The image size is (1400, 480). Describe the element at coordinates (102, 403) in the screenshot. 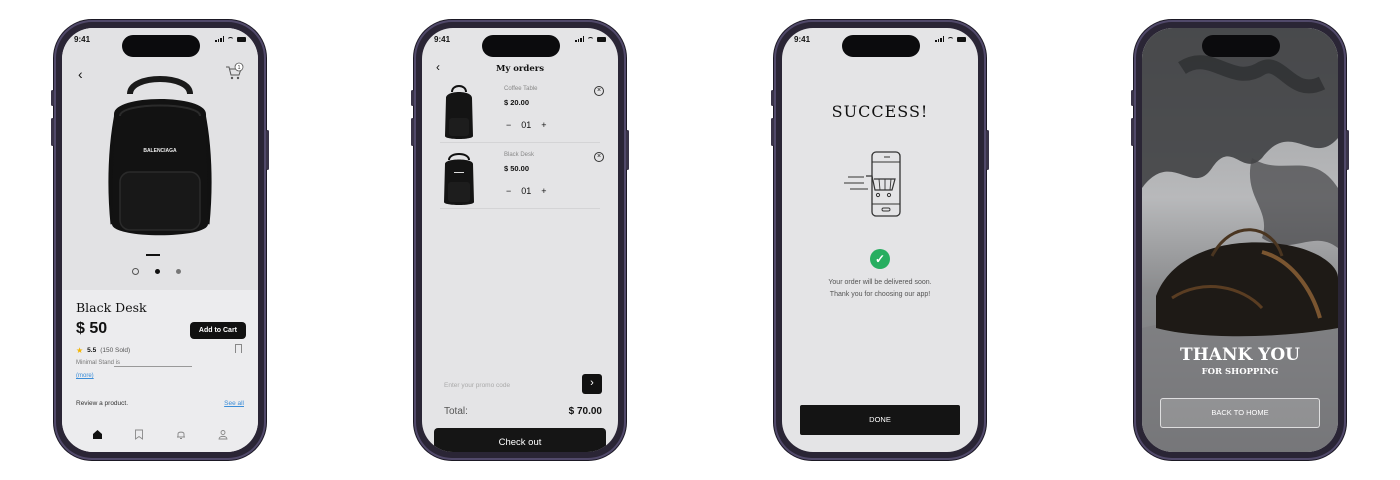

I see `review-label: Review a product.` at that location.